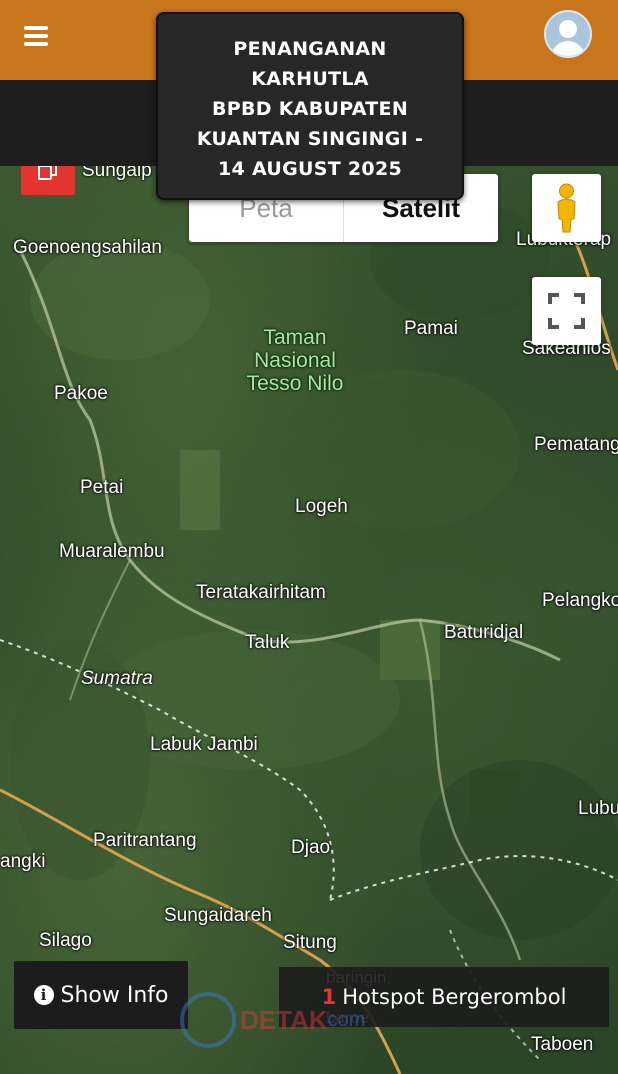 This screenshot has width=618, height=1074. What do you see at coordinates (321, 506) in the screenshot?
I see `place-label: Logeh` at bounding box center [321, 506].